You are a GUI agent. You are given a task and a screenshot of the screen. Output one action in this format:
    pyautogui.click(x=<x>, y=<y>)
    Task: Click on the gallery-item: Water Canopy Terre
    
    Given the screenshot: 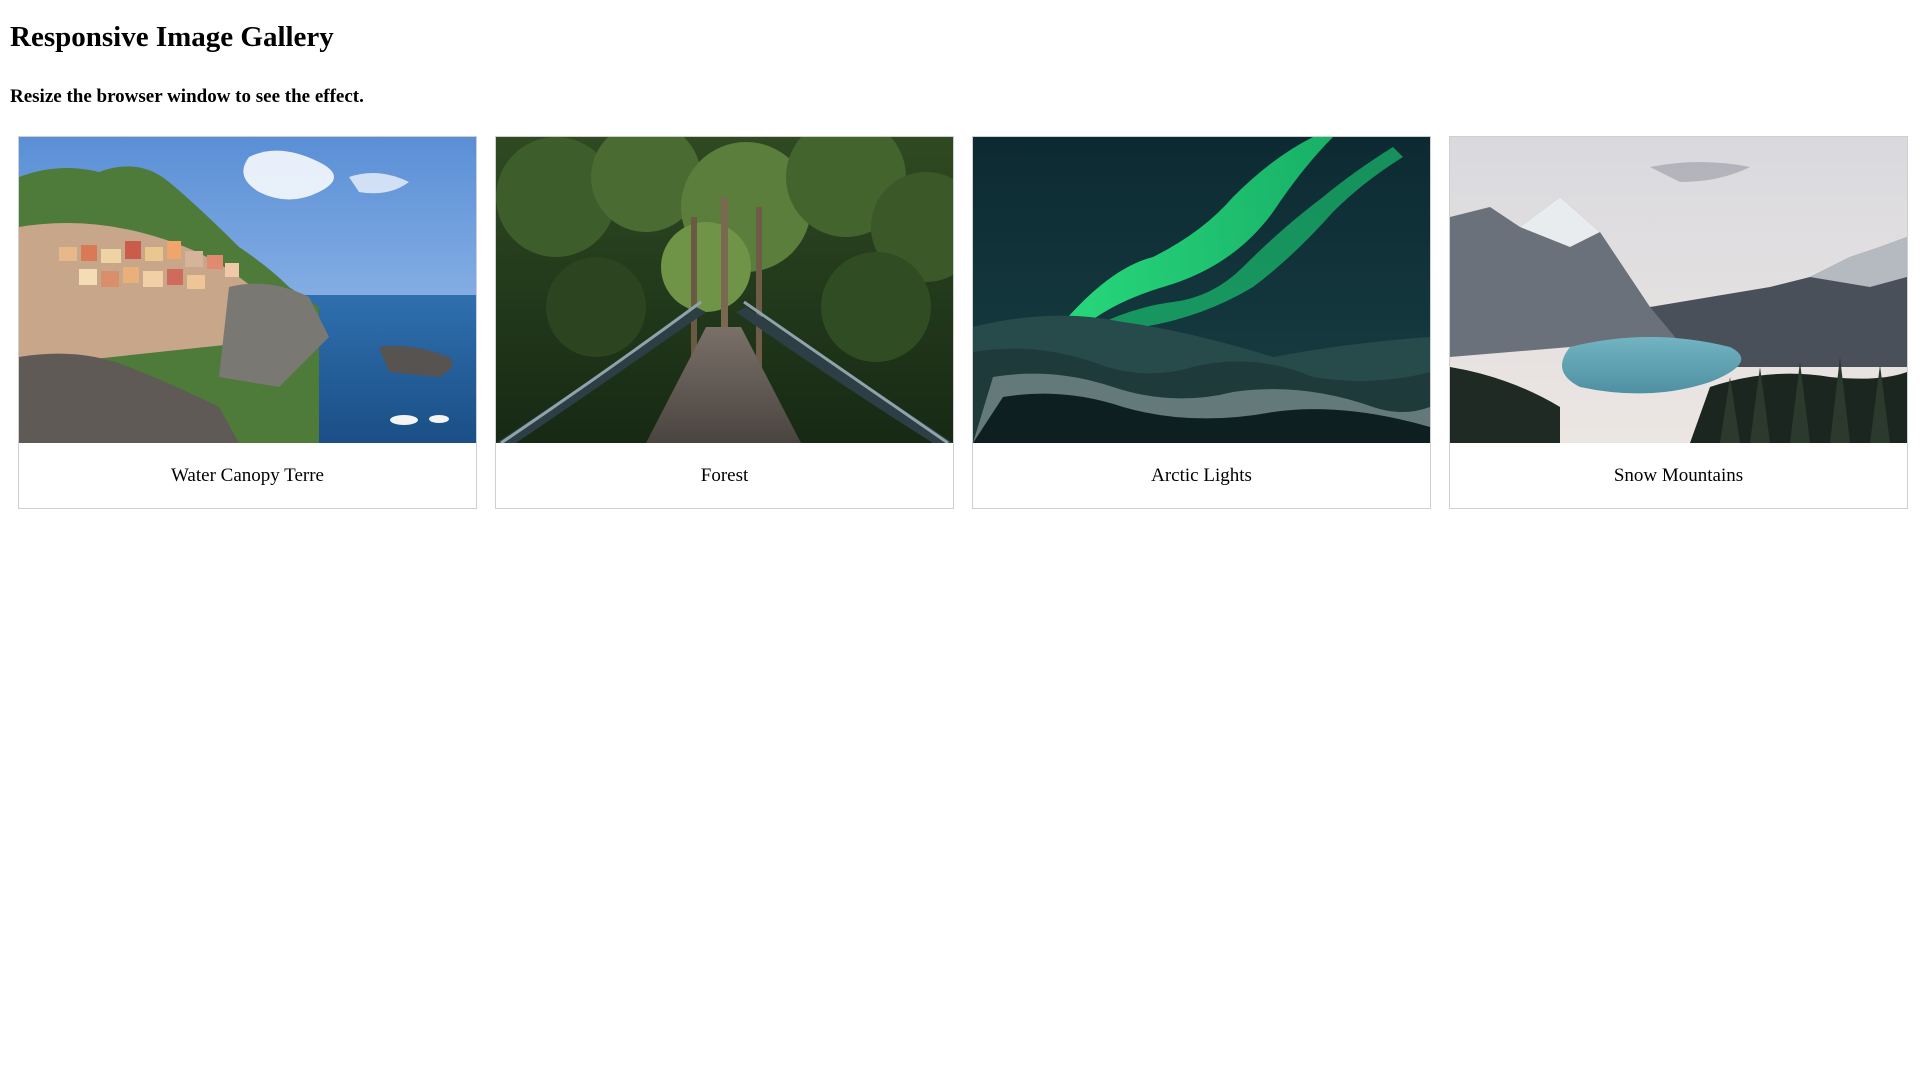 What is the action you would take?
    pyautogui.click(x=247, y=322)
    